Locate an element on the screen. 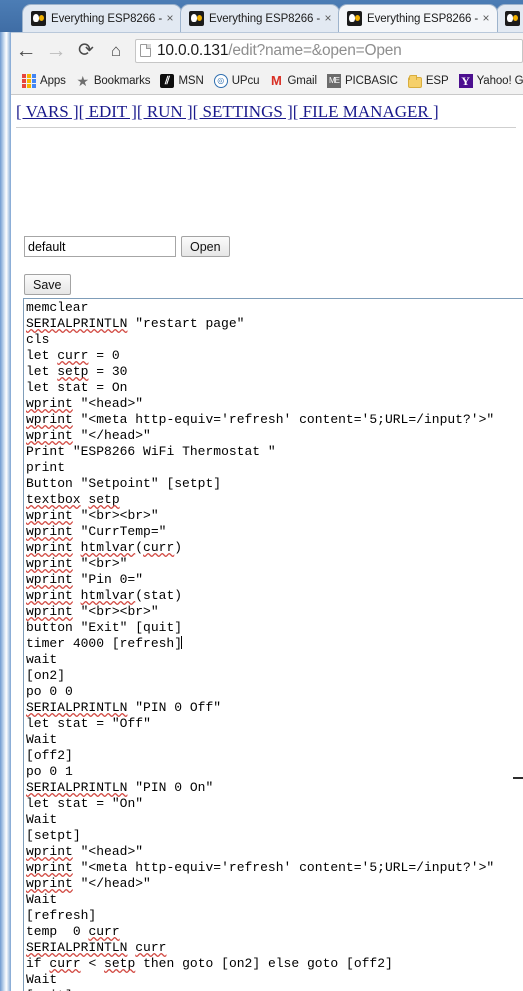 The width and height of the screenshot is (523, 991). back-icon: ← is located at coordinates (26, 51).